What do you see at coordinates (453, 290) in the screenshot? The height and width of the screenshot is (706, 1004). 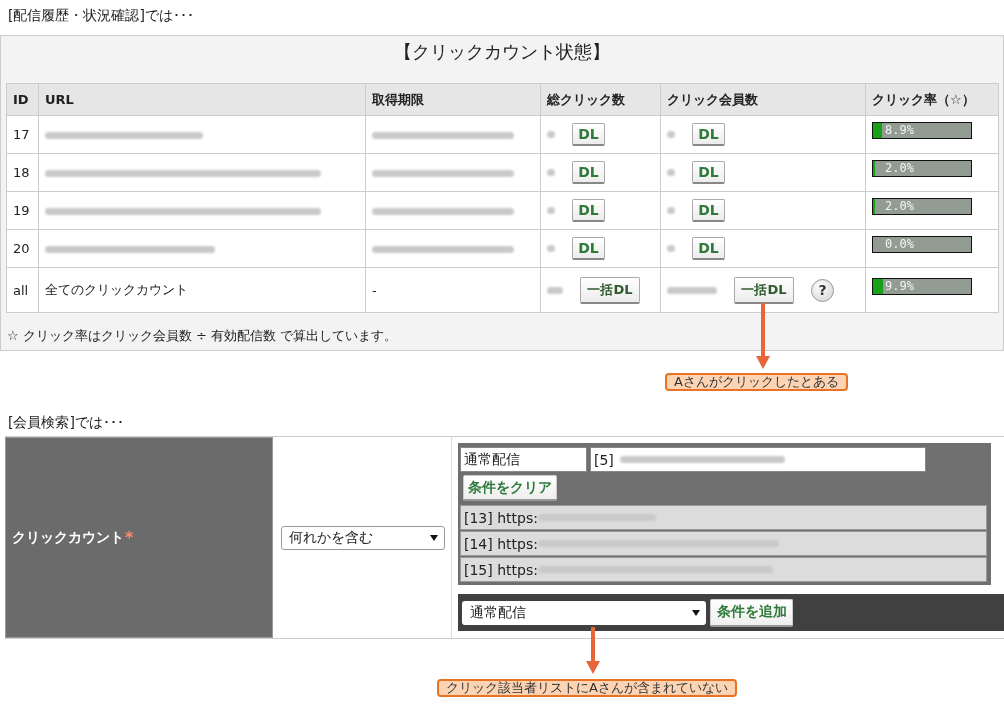 I see `table-cell: -` at bounding box center [453, 290].